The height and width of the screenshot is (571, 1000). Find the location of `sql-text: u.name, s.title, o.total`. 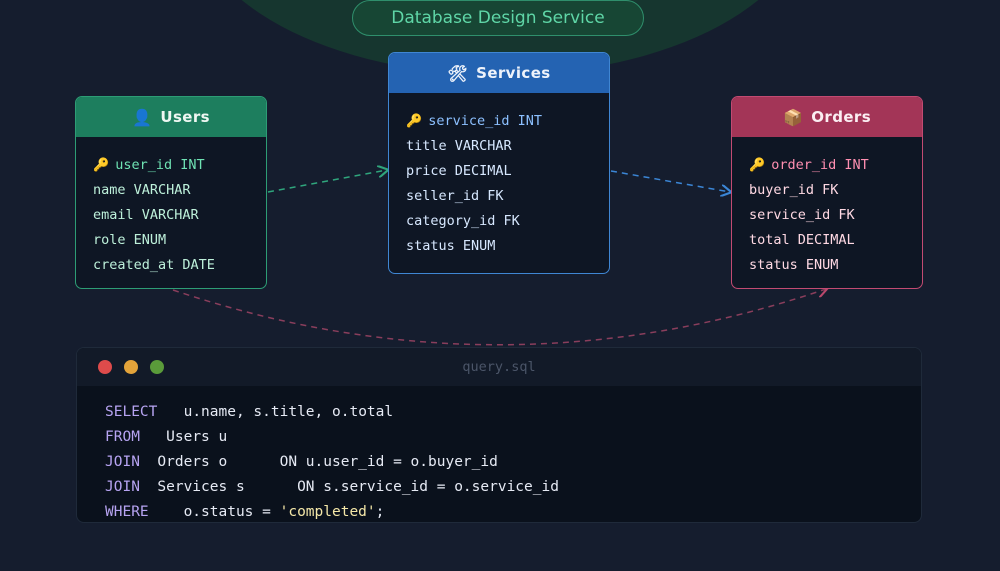

sql-text: u.name, s.title, o.total is located at coordinates (288, 412).